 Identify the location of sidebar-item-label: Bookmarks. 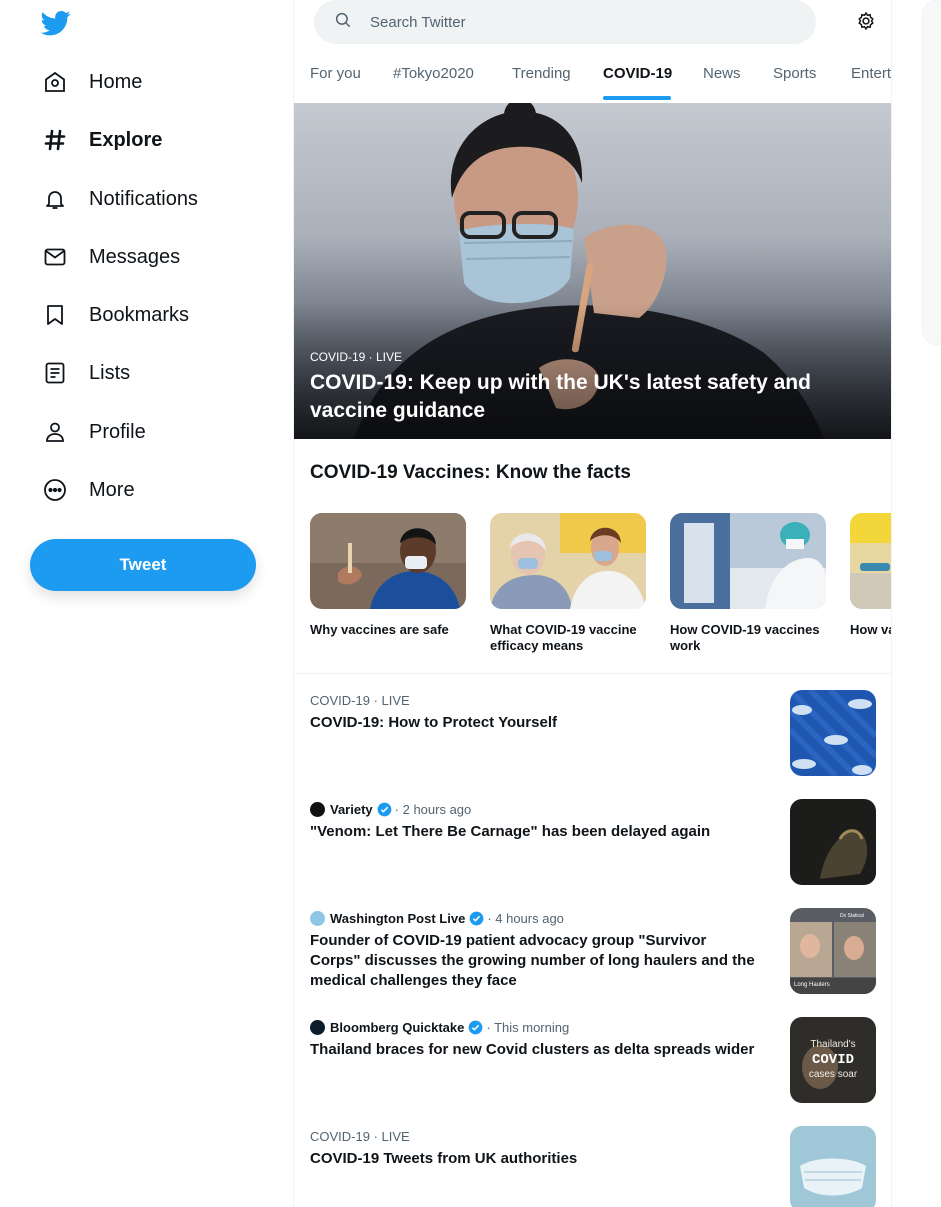
(139, 314).